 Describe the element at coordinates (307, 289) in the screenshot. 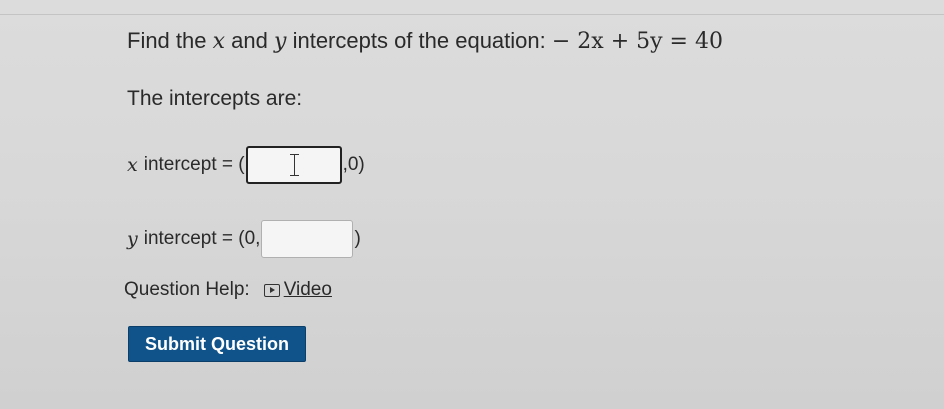

I see `video-link-label: Video` at that location.